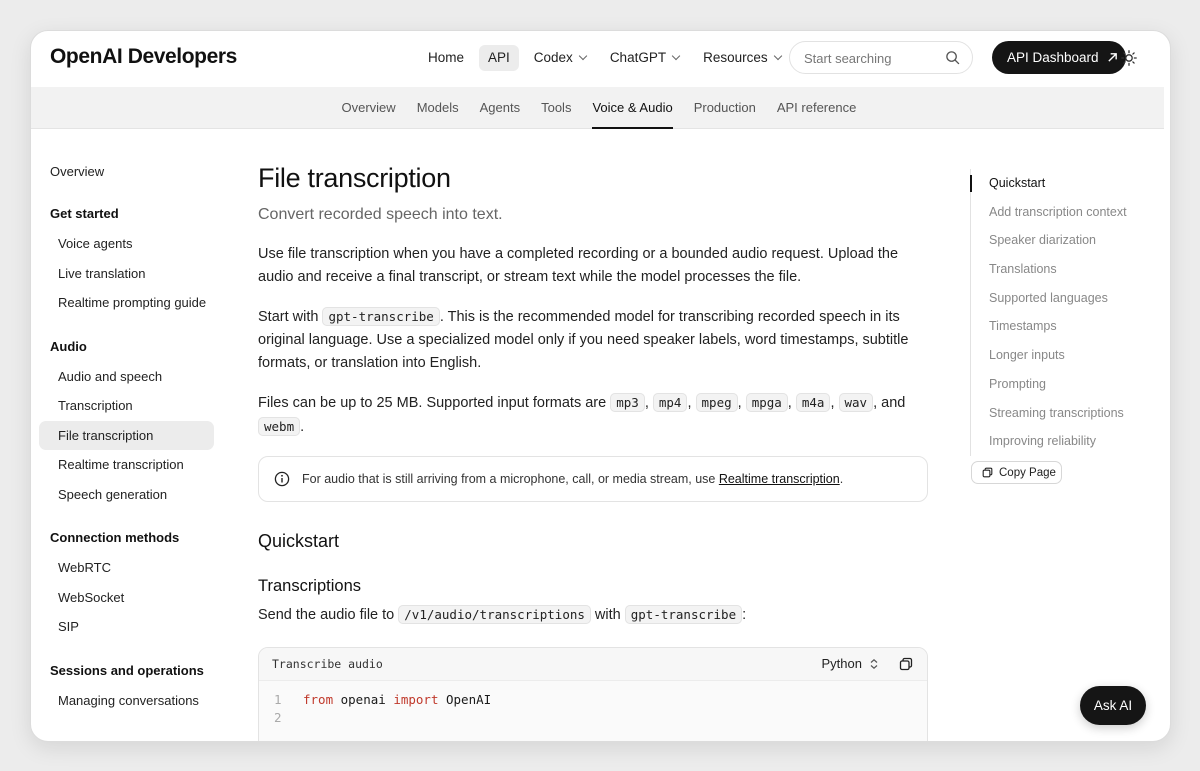 Image resolution: width=1200 pixels, height=771 pixels. What do you see at coordinates (127, 670) in the screenshot?
I see `sidebar-section-title: Sessions and operations` at bounding box center [127, 670].